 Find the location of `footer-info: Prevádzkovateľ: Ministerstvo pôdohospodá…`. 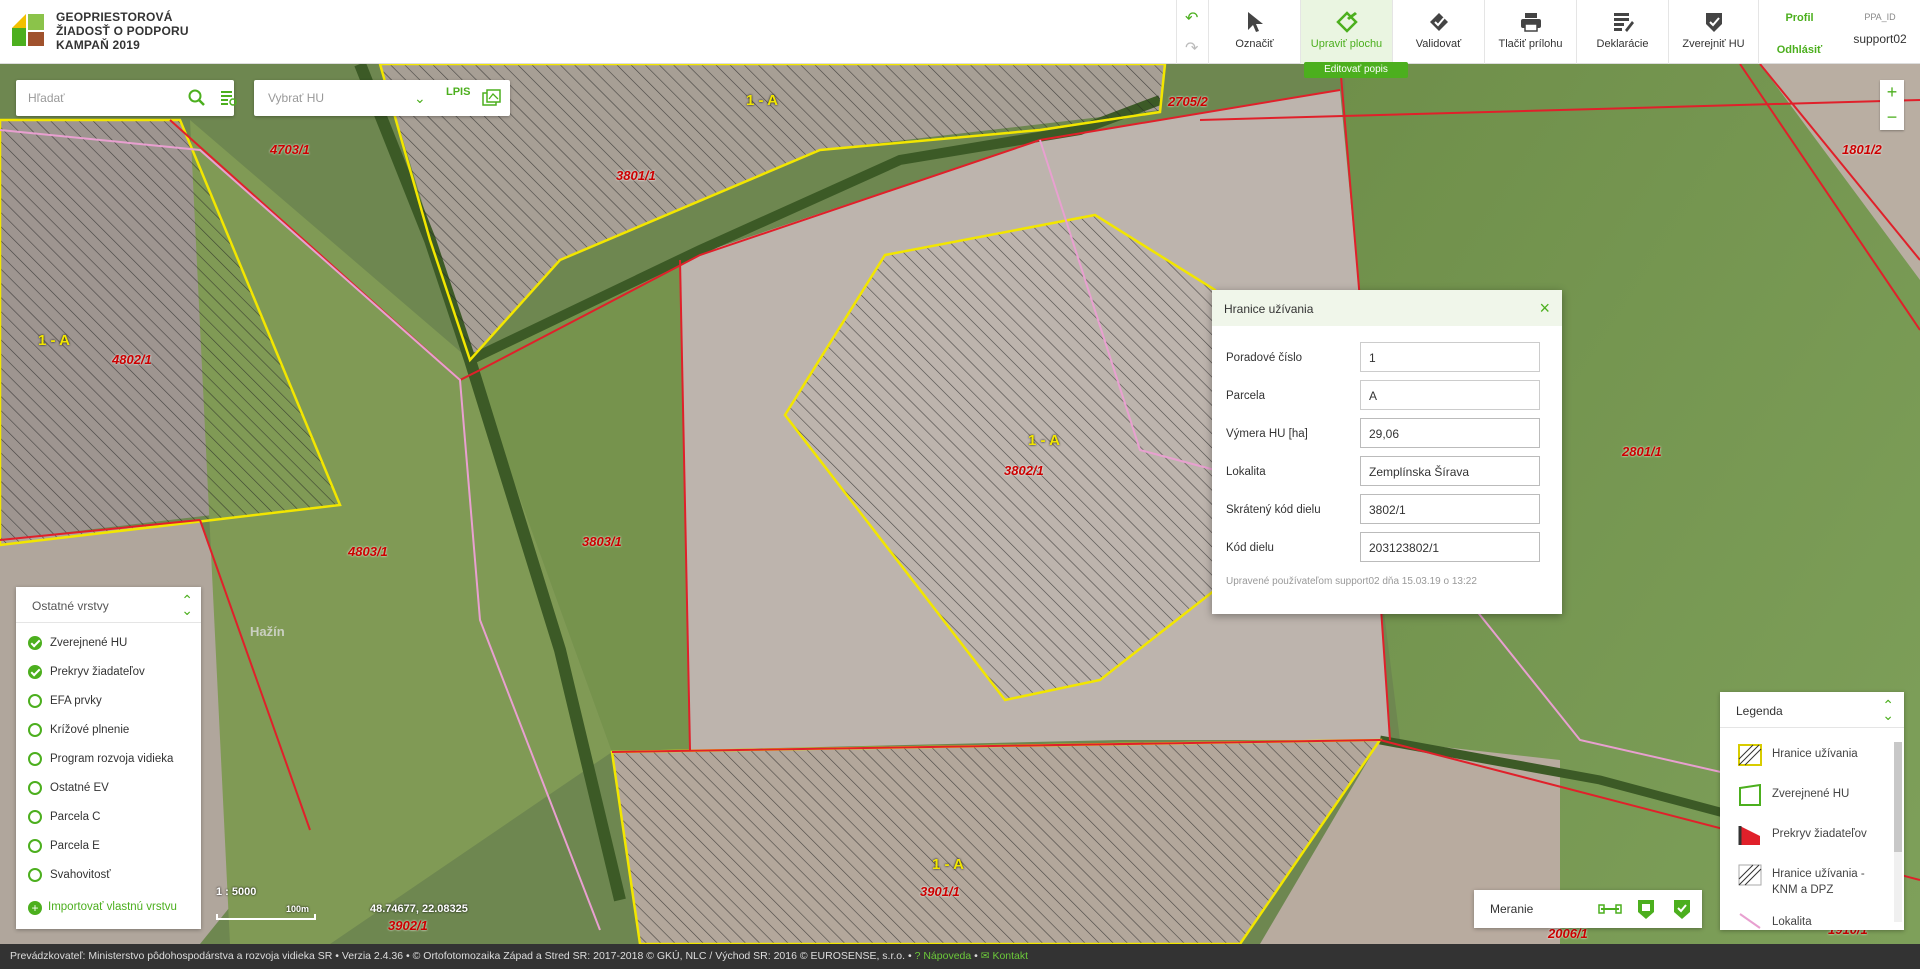

footer-info: Prevádzkovateľ: Ministerstvo pôdohospodá… is located at coordinates (461, 956).